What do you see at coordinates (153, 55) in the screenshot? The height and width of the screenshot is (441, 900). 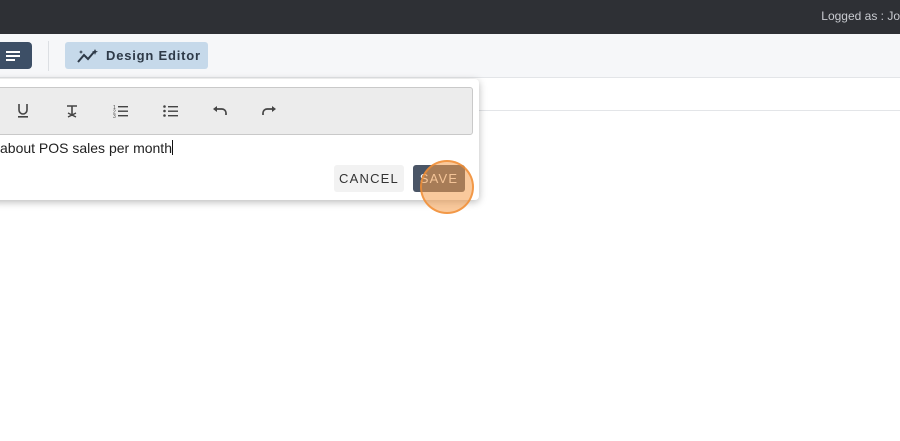 I see `design-editor-label: Design Editor` at bounding box center [153, 55].